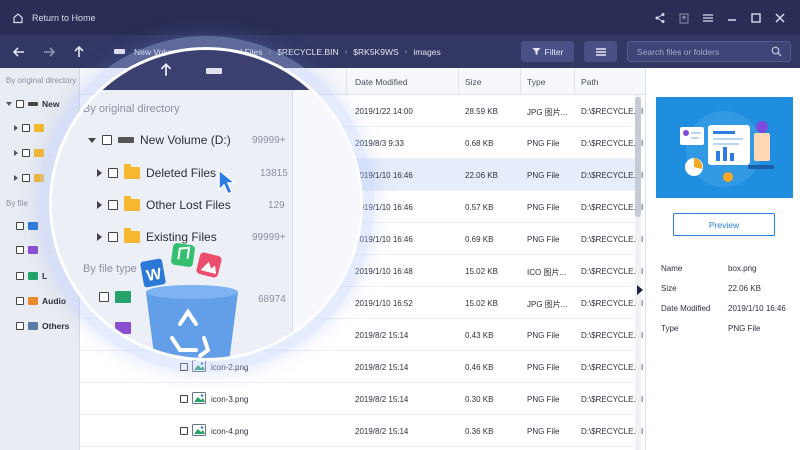  Describe the element at coordinates (684, 18) in the screenshot. I see `export-icon` at that location.